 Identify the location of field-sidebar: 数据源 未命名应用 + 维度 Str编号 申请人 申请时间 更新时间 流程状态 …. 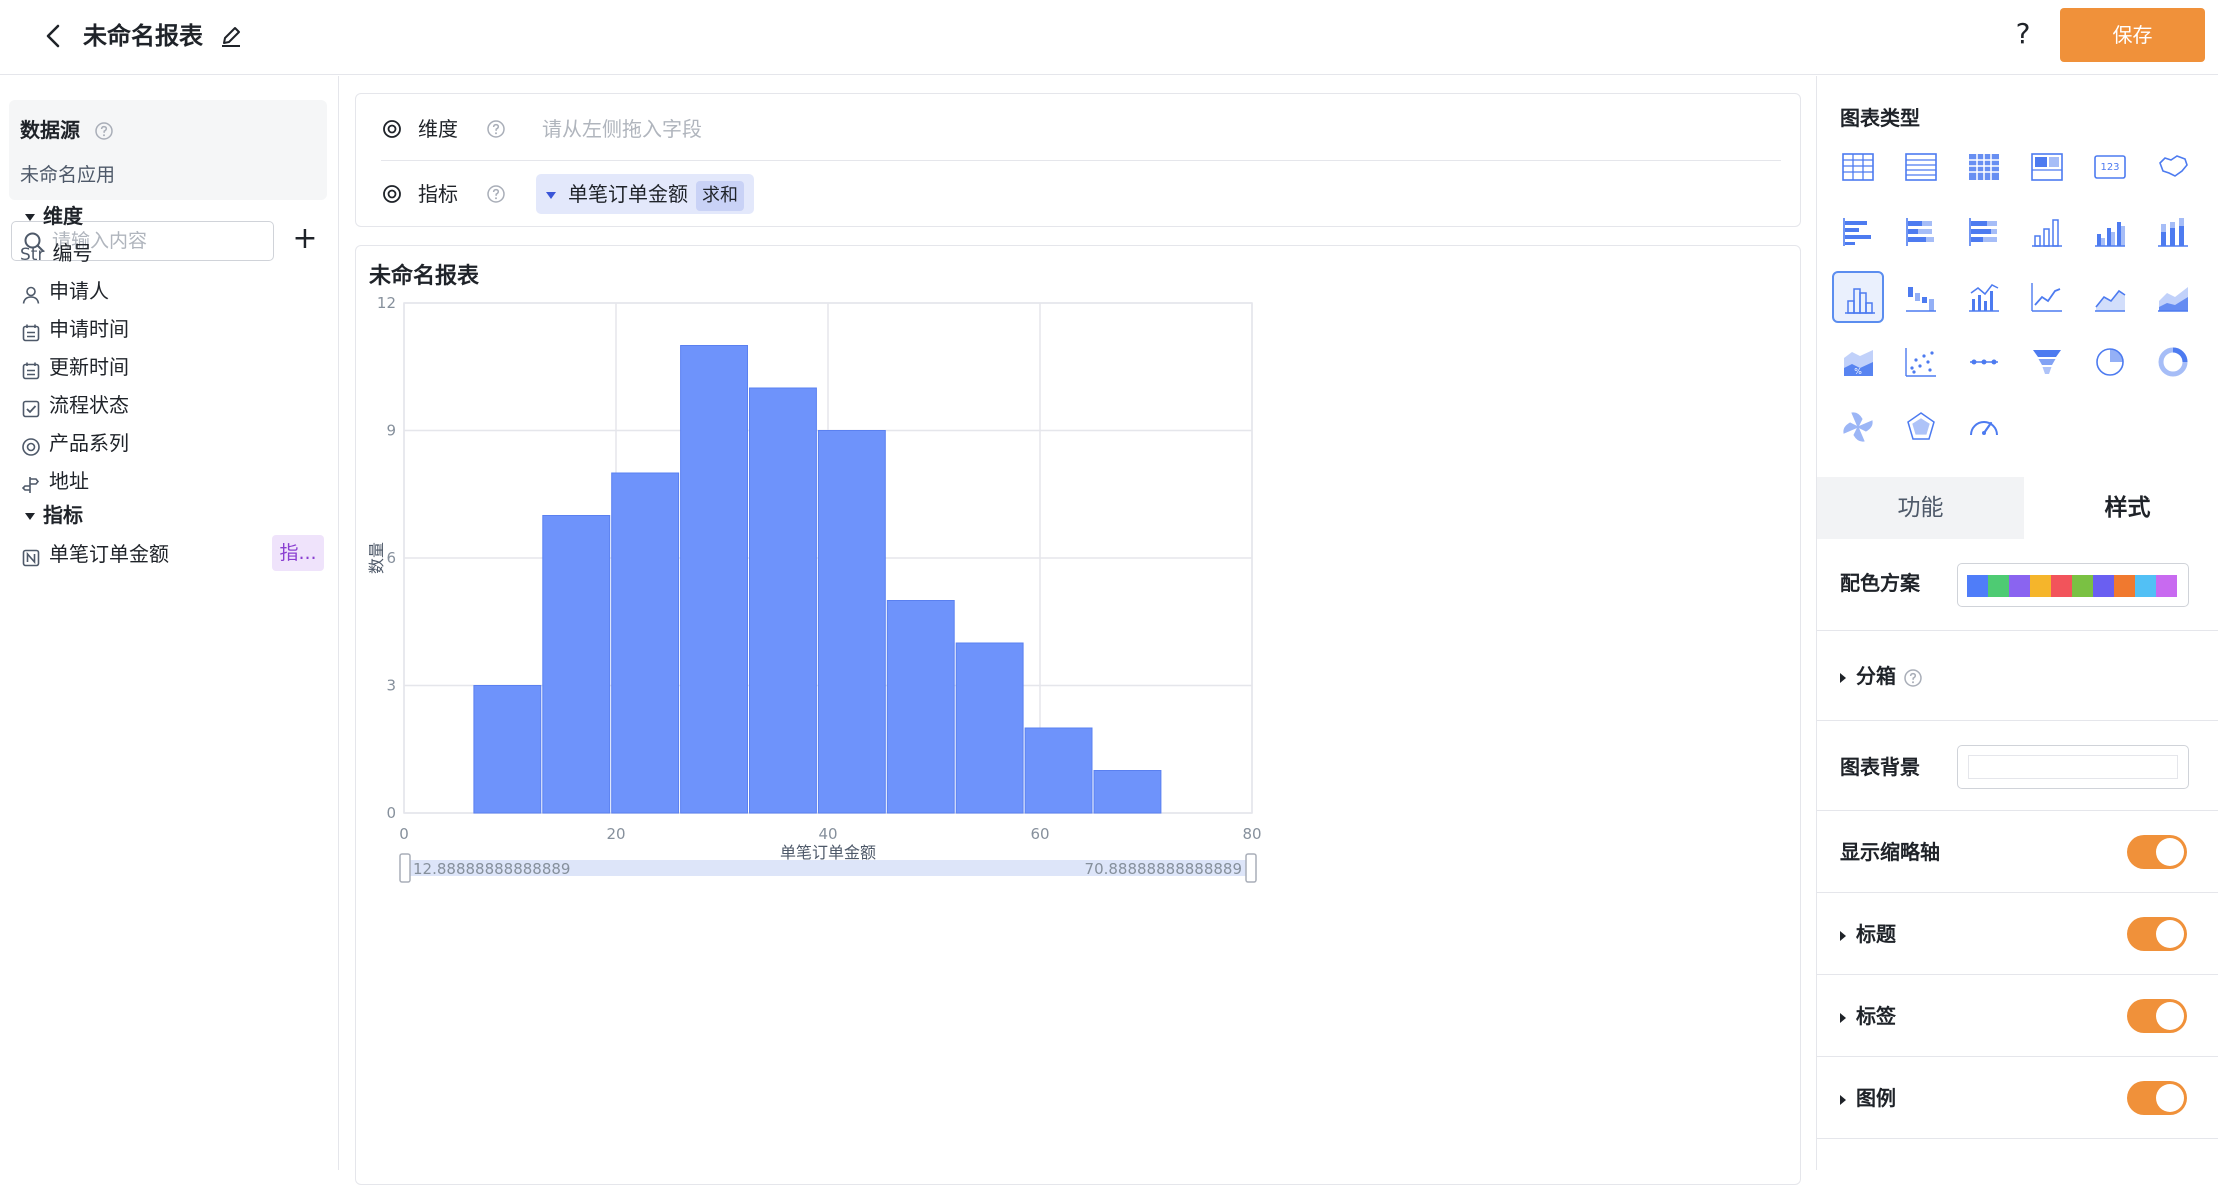
(169, 623).